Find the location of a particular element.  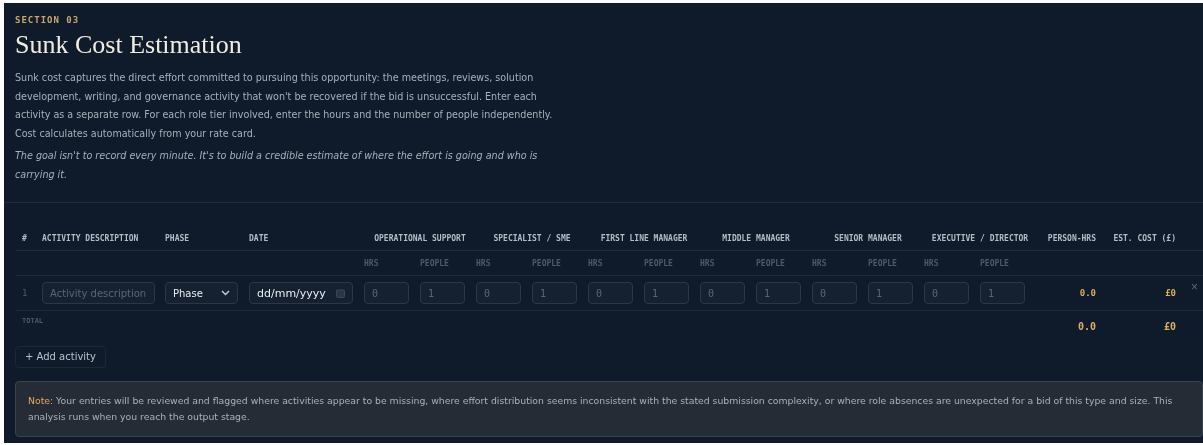

column-header: OPERATIONAL SUPPORT is located at coordinates (420, 238).